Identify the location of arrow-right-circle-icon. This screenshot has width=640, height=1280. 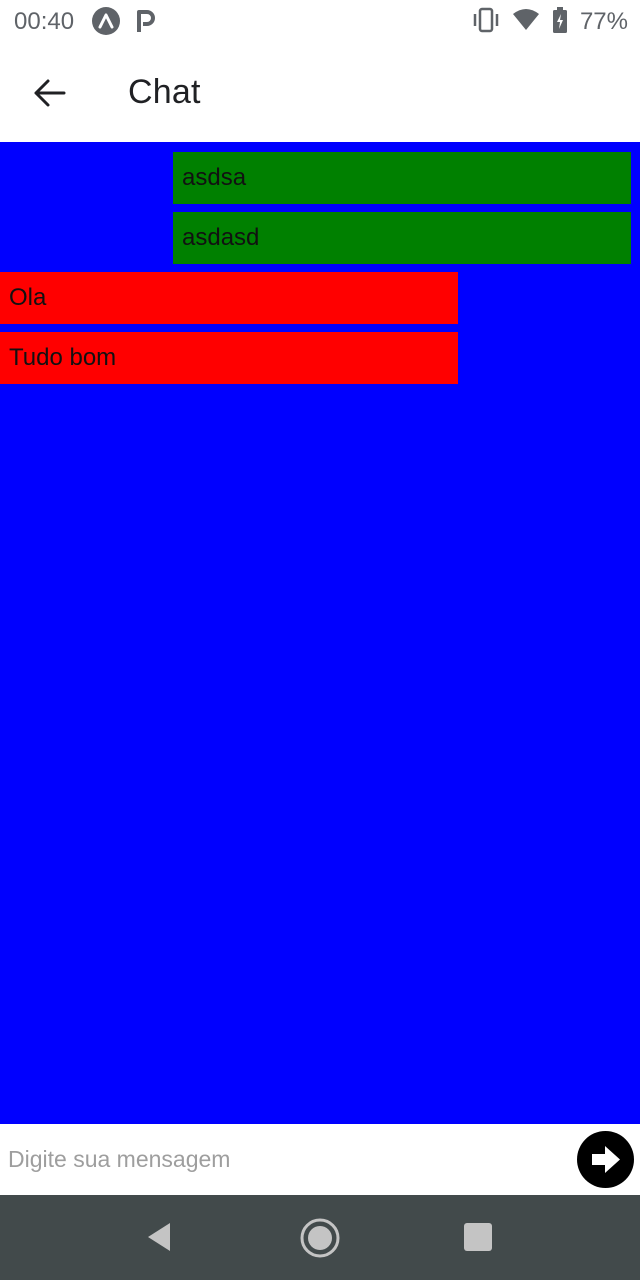
(606, 1159).